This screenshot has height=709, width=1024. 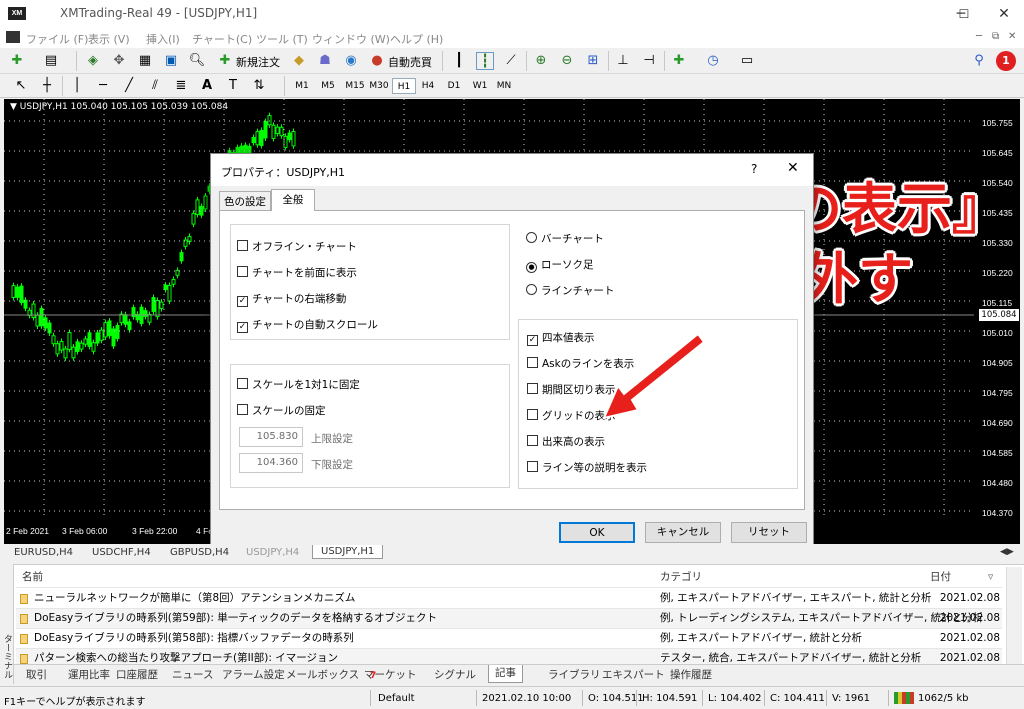 What do you see at coordinates (1006, 61) in the screenshot?
I see `notifications-badge: 1` at bounding box center [1006, 61].